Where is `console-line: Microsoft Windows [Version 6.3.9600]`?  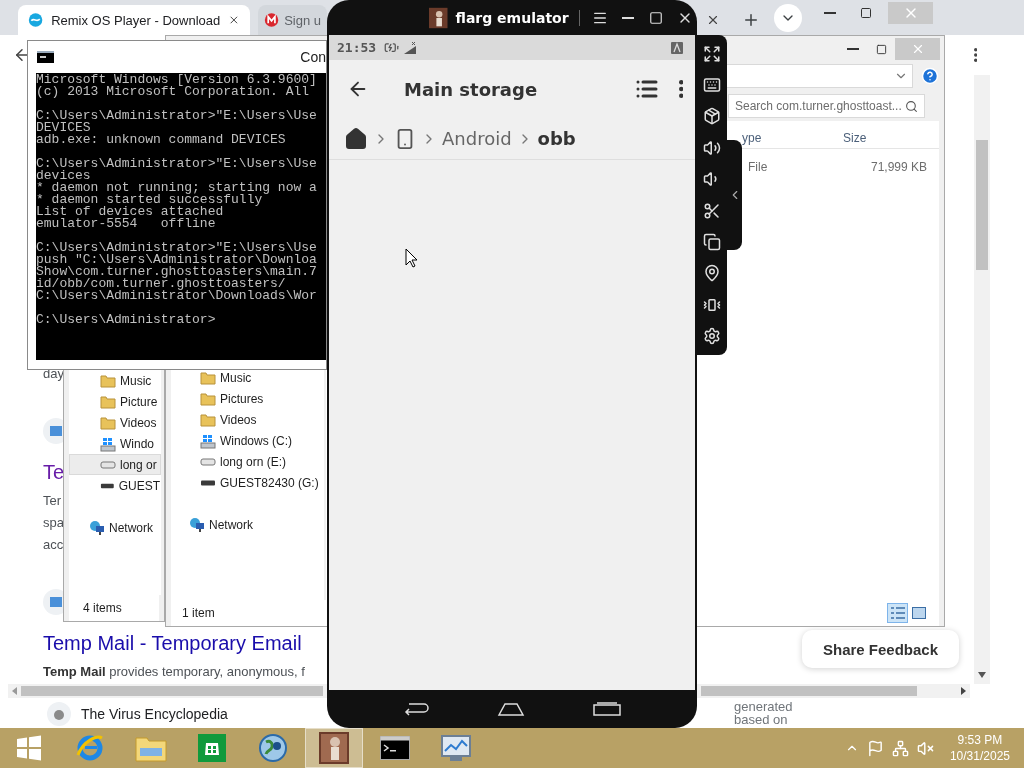
console-line: Microsoft Windows [Version 6.3.9600] is located at coordinates (177, 80).